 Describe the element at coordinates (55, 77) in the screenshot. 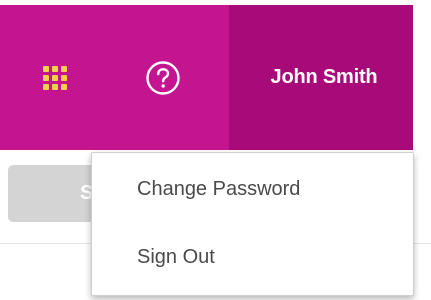

I see `apps-grid-icon` at that location.